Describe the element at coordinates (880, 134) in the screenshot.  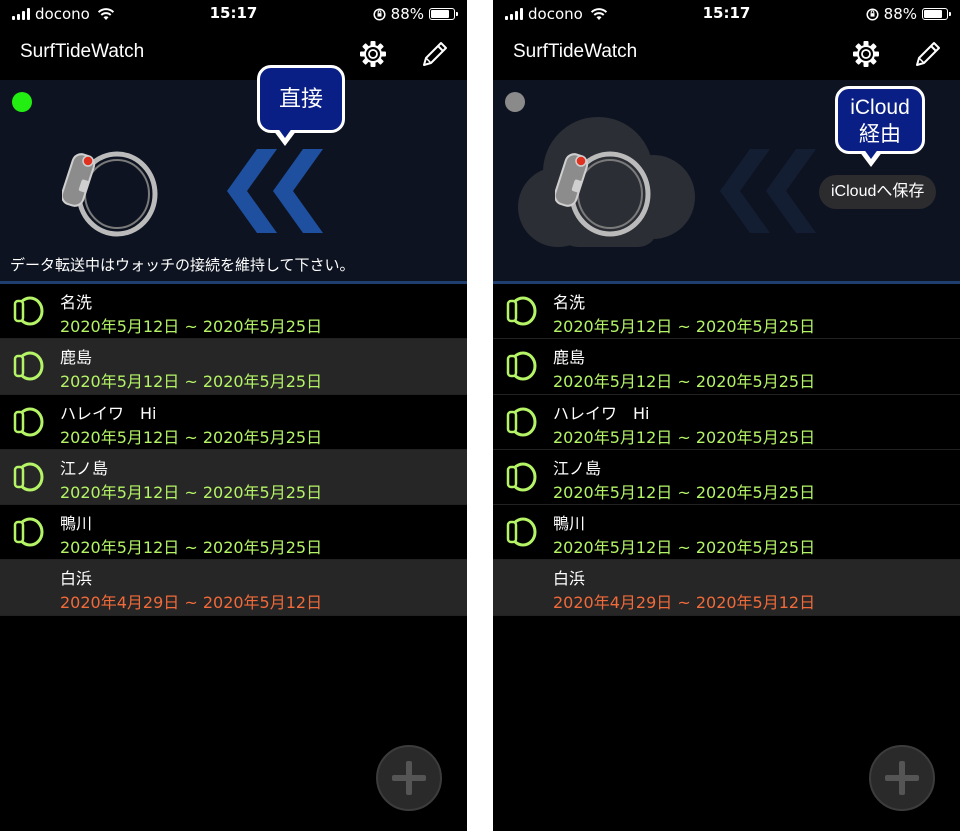
I see `callout-text-line2: 経由` at that location.